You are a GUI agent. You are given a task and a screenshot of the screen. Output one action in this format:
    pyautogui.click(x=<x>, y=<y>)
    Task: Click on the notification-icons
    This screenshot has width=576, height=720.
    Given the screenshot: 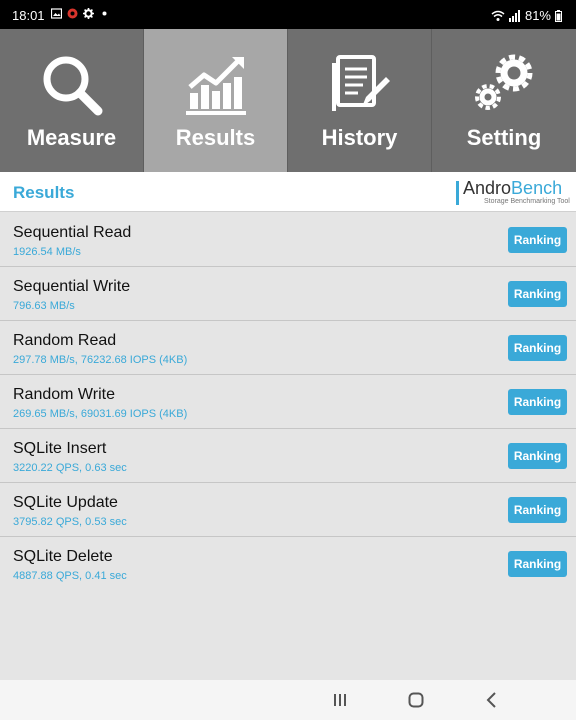 What is the action you would take?
    pyautogui.click(x=80, y=13)
    